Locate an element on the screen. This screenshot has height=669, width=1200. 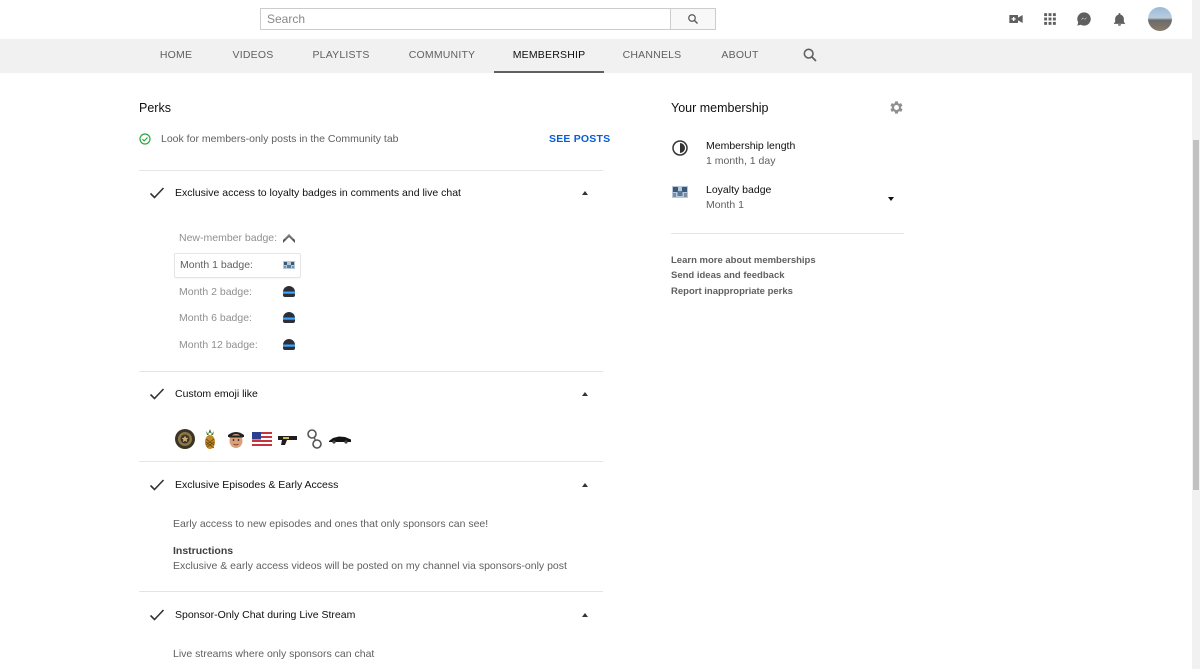
handcuffs-emoji is located at coordinates (314, 439).